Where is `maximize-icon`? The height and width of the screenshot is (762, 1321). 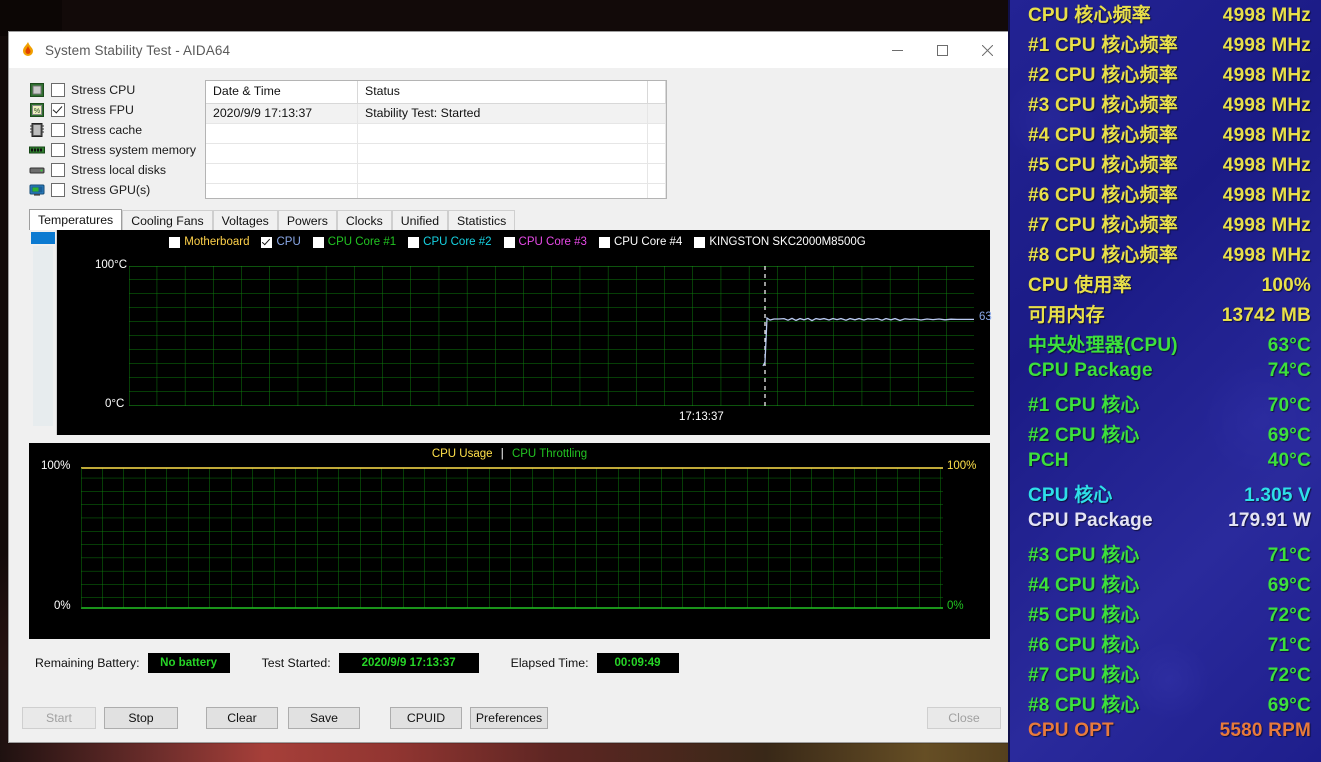 maximize-icon is located at coordinates (942, 50).